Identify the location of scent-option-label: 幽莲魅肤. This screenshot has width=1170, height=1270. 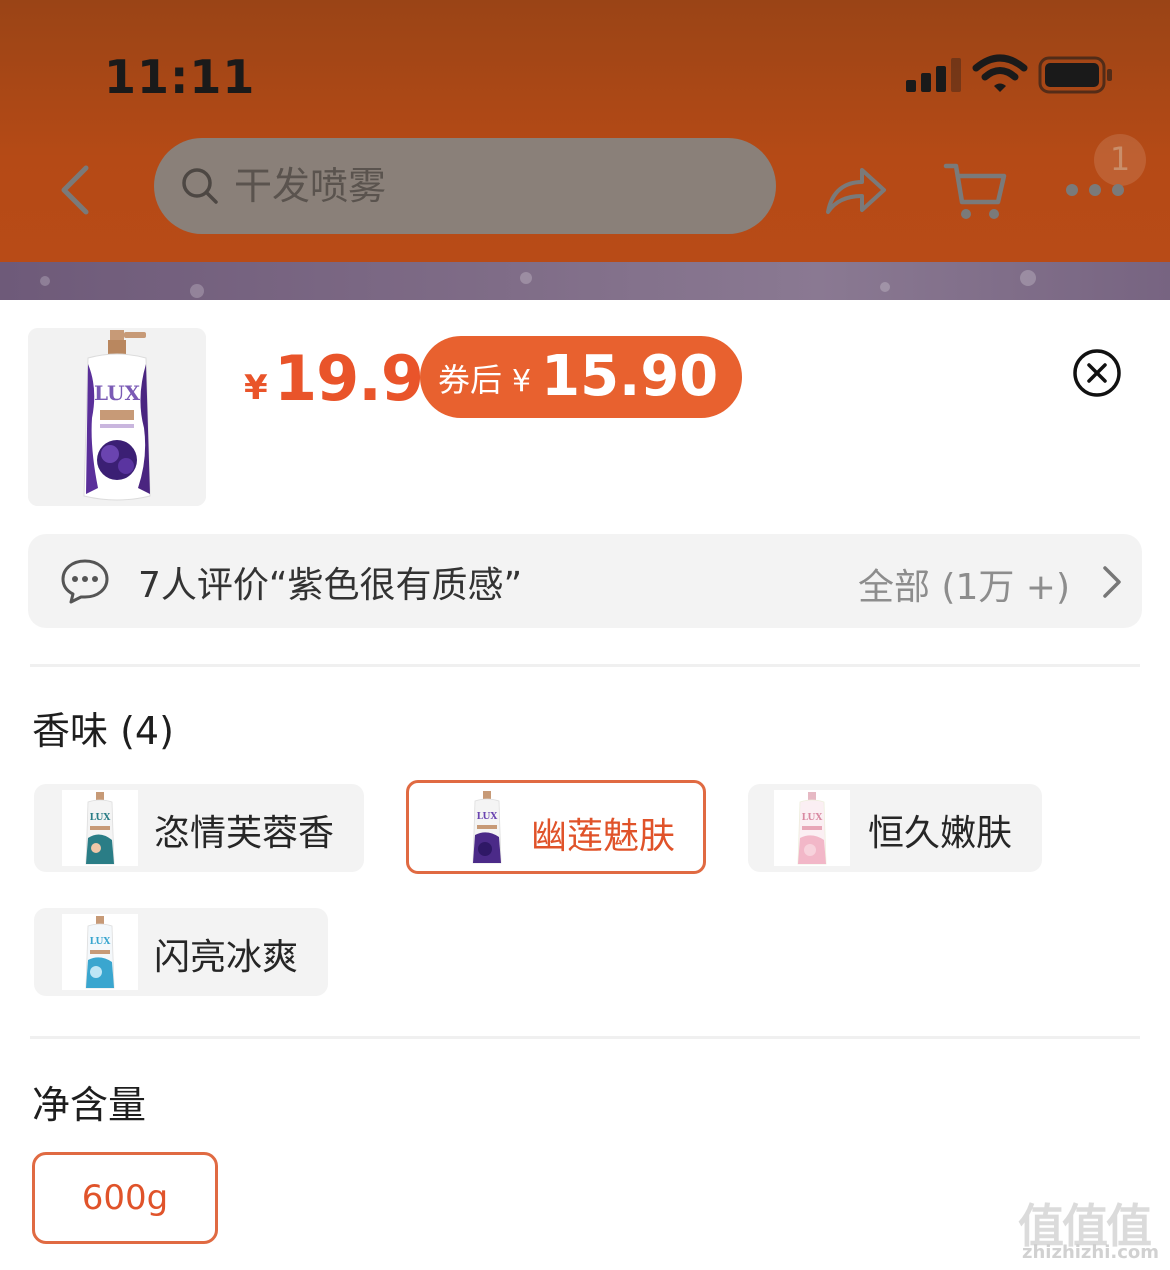
(603, 836).